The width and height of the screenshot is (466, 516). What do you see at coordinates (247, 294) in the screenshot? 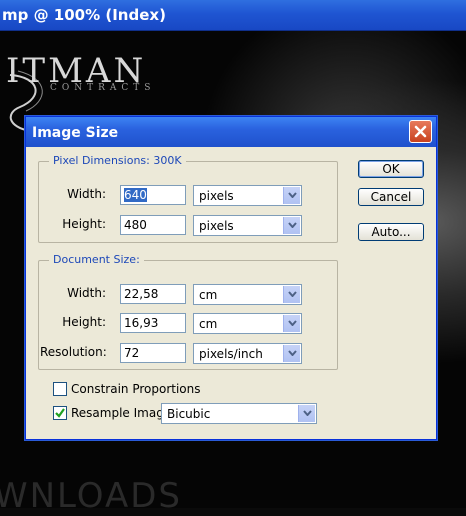
I see `doc-width-unit-select: cm` at bounding box center [247, 294].